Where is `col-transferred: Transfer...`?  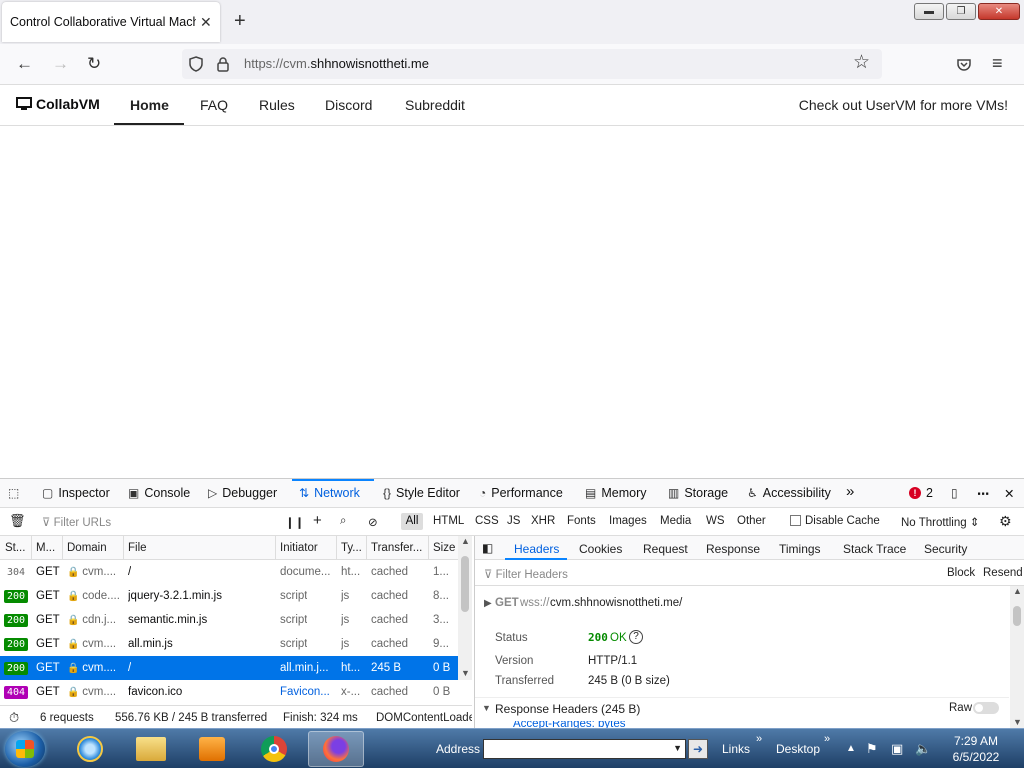
col-transferred: Transfer... is located at coordinates (396, 548).